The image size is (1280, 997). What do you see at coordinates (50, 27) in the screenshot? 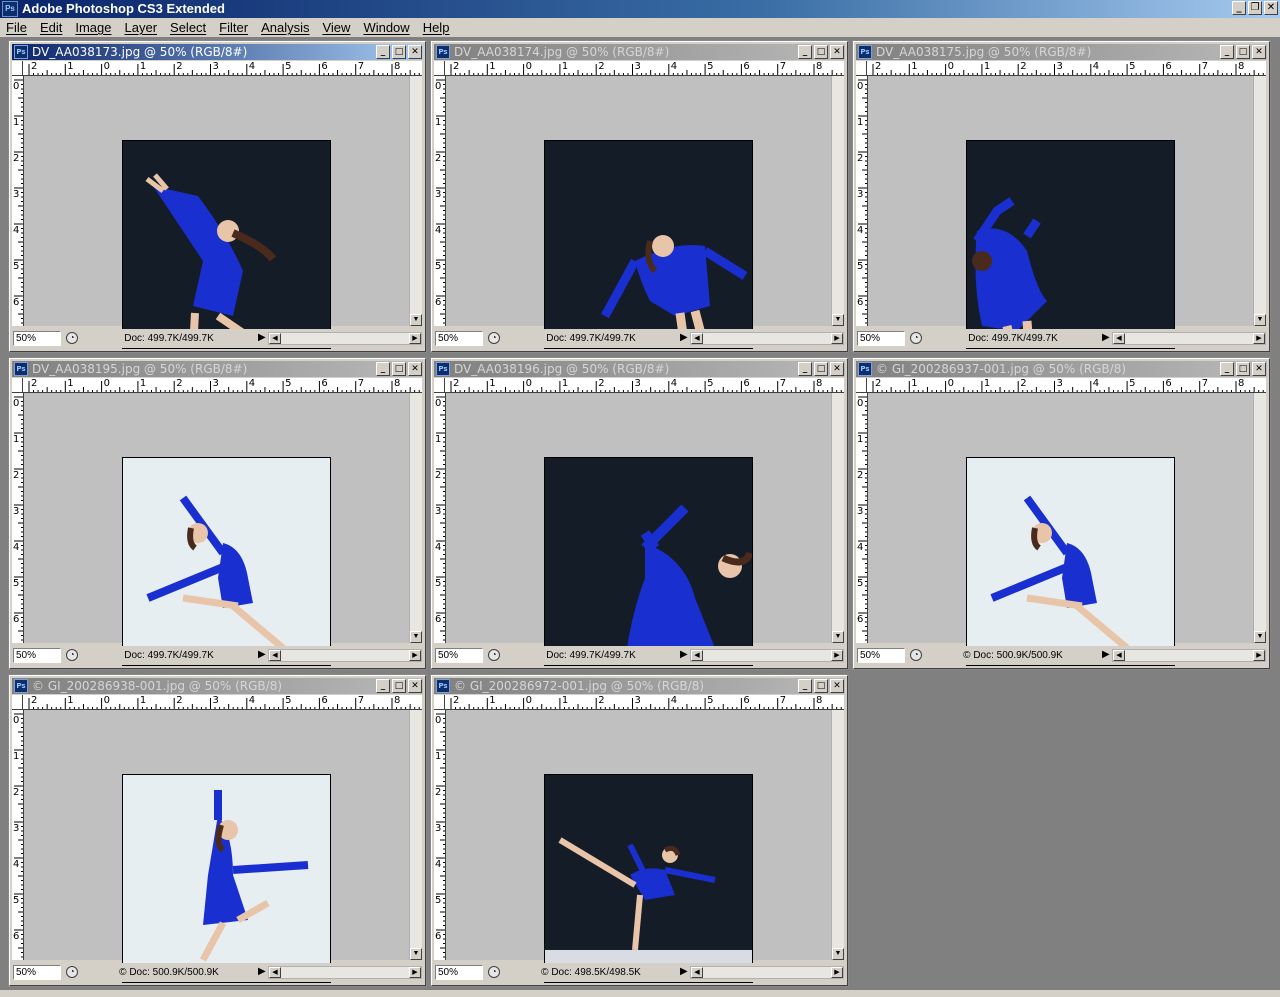
I see `menu-edit: Edit` at bounding box center [50, 27].